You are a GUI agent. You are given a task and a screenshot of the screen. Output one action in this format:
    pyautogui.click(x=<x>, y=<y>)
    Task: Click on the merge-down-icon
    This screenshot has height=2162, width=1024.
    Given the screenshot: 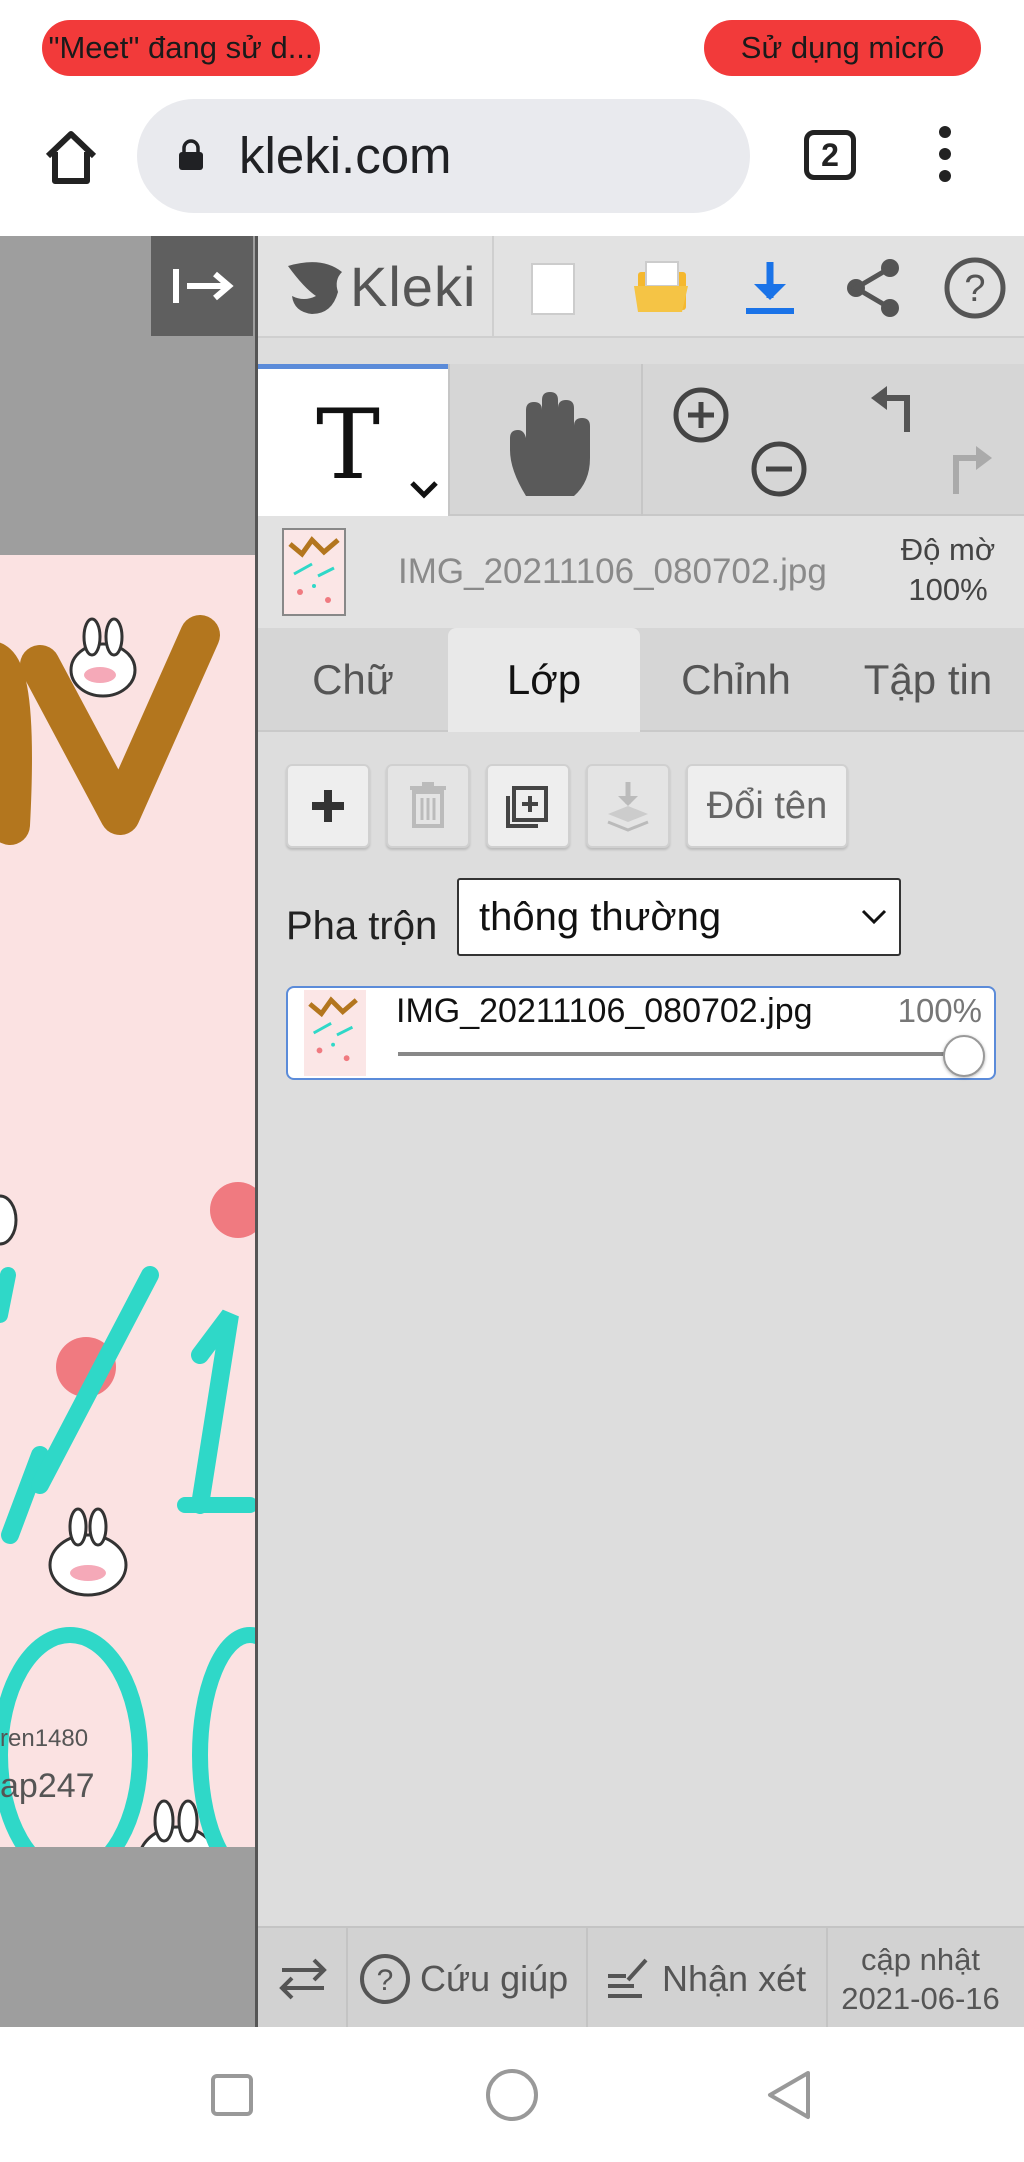 What is the action you would take?
    pyautogui.click(x=628, y=807)
    